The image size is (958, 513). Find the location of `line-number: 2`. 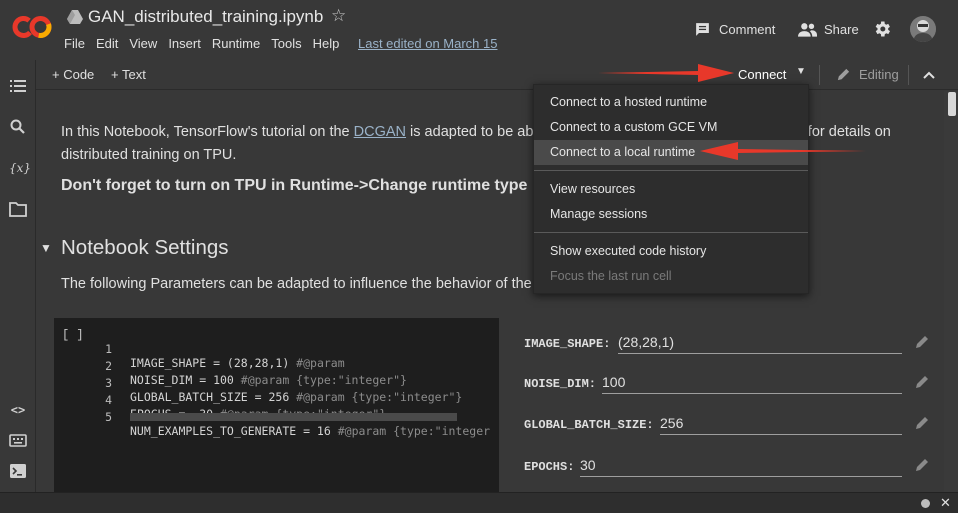

line-number: 2 is located at coordinates (108, 366).